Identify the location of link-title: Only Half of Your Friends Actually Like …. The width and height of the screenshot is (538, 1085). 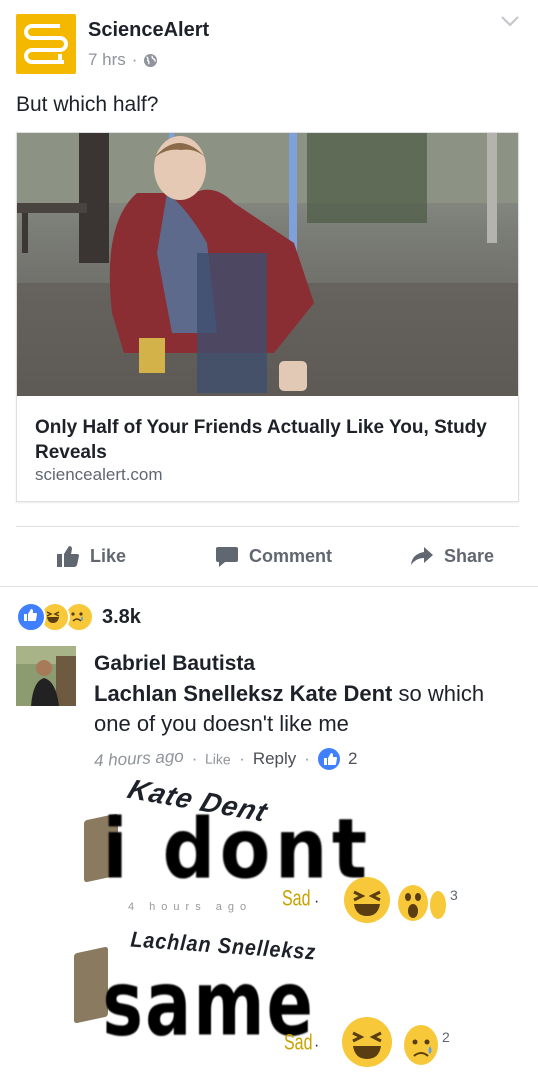
(270, 440).